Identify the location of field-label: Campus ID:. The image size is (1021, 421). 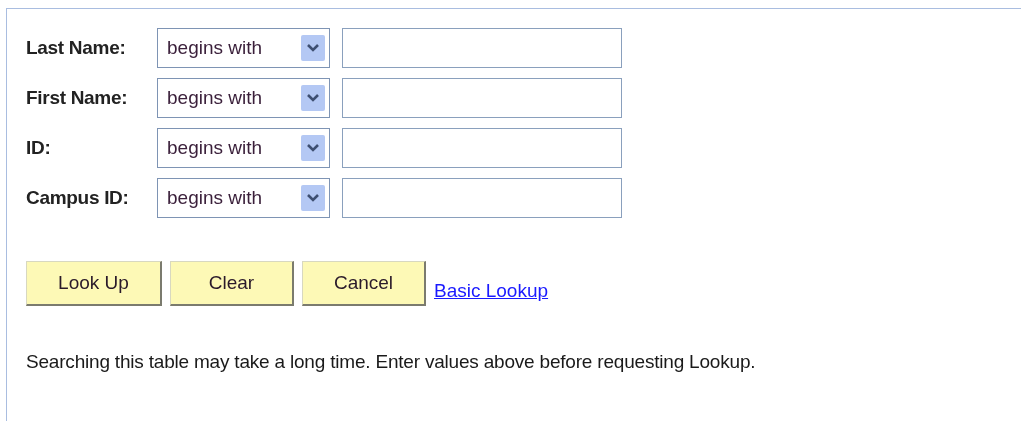
(78, 198).